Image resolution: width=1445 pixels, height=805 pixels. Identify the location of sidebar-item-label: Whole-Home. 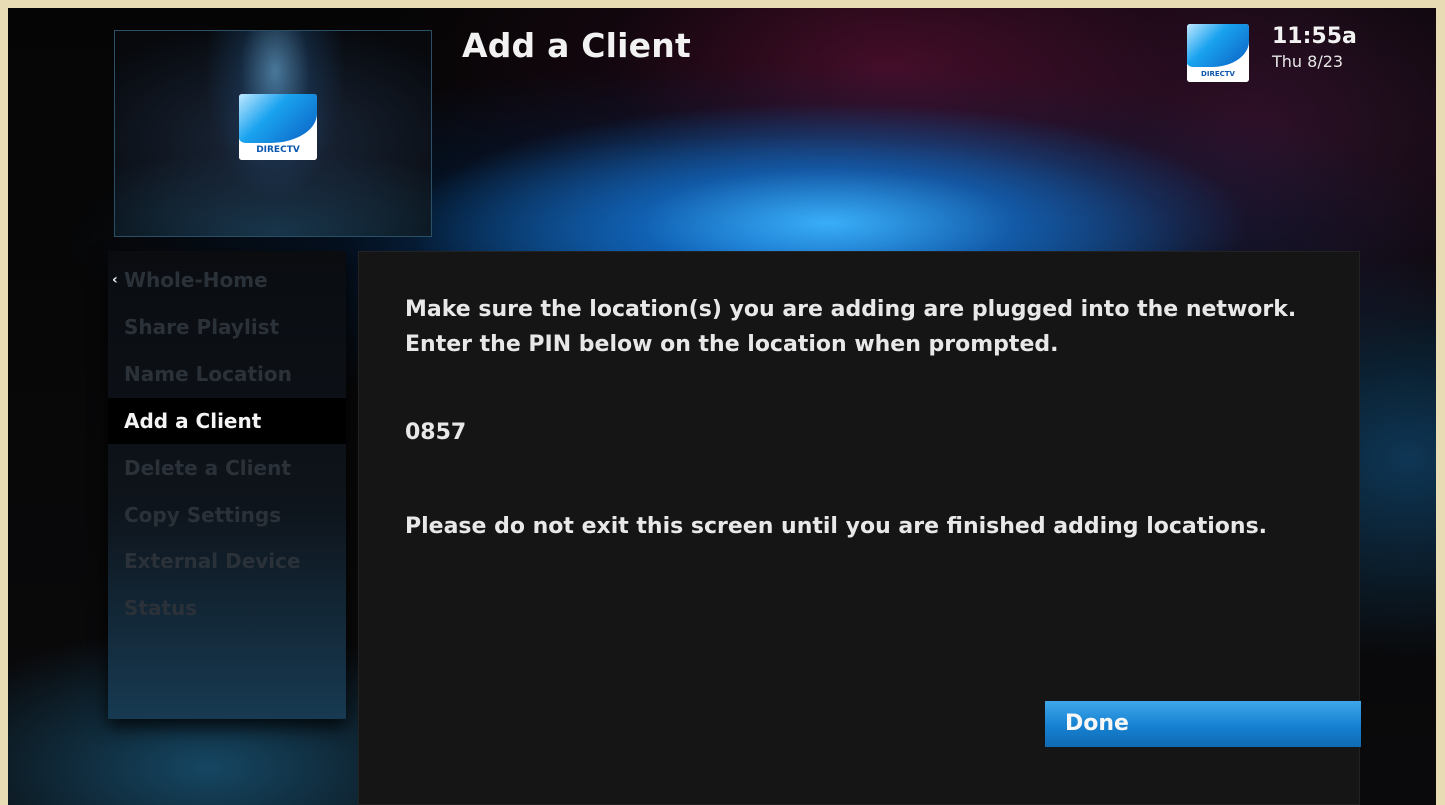
(196, 280).